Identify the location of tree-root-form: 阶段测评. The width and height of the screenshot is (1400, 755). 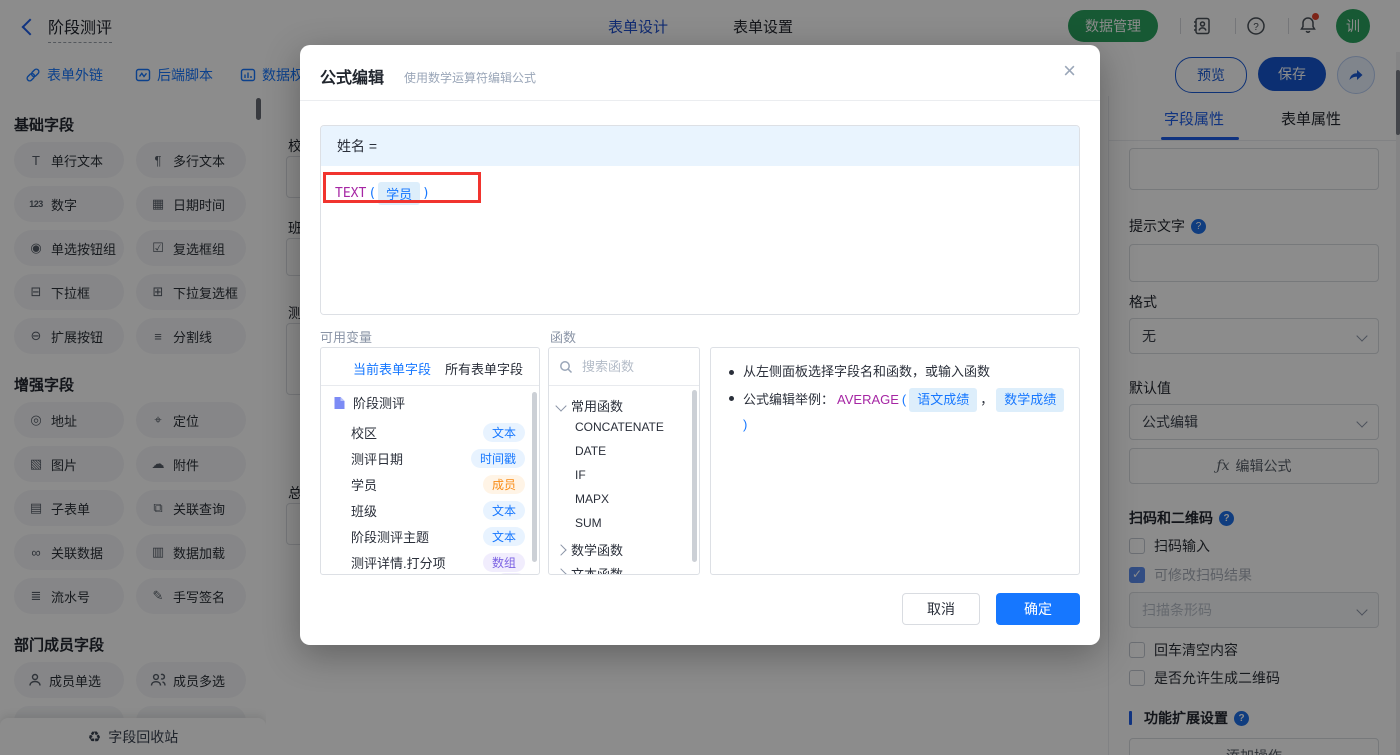
(369, 402).